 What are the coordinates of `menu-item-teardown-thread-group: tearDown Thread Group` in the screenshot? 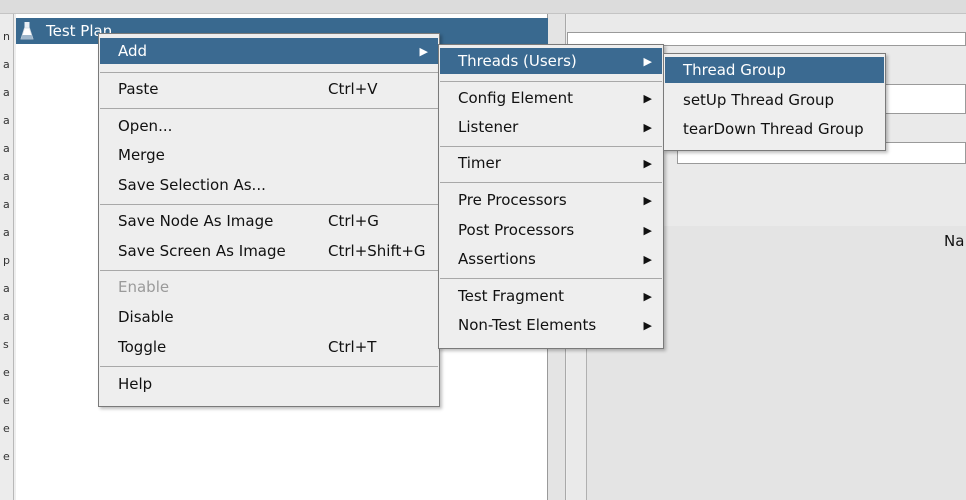 It's located at (774, 129).